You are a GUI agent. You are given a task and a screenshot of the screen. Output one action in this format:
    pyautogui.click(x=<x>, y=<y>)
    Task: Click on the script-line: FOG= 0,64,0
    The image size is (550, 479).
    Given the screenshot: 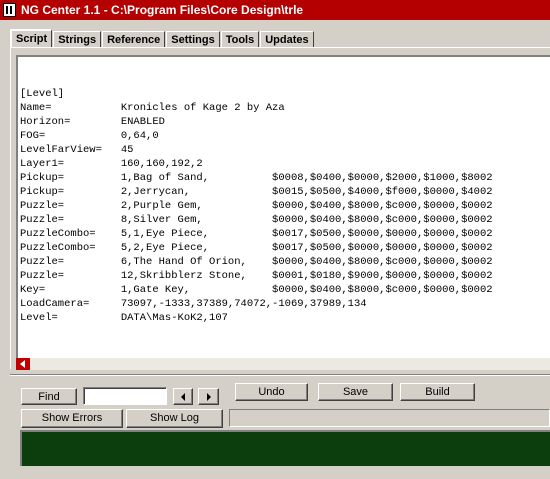 What is the action you would take?
    pyautogui.click(x=89, y=136)
    